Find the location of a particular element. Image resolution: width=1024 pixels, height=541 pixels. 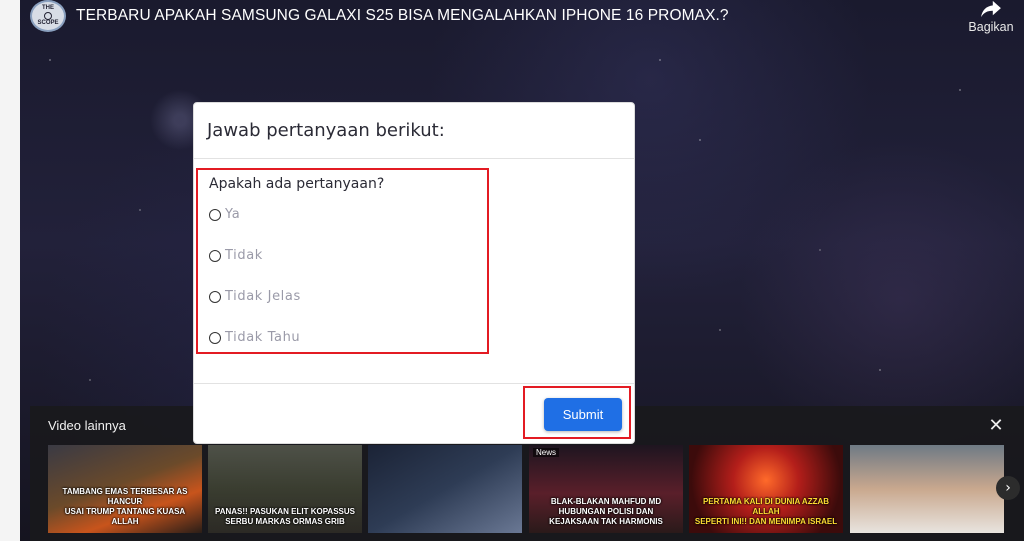

channel-logo-bottom-text: SCOPE is located at coordinates (48, 23).